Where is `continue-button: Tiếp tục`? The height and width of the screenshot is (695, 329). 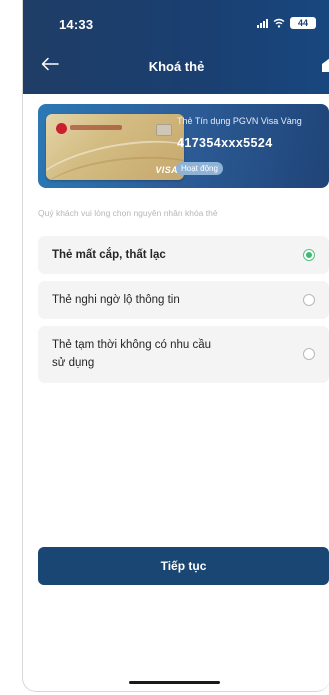 continue-button: Tiếp tục is located at coordinates (183, 566).